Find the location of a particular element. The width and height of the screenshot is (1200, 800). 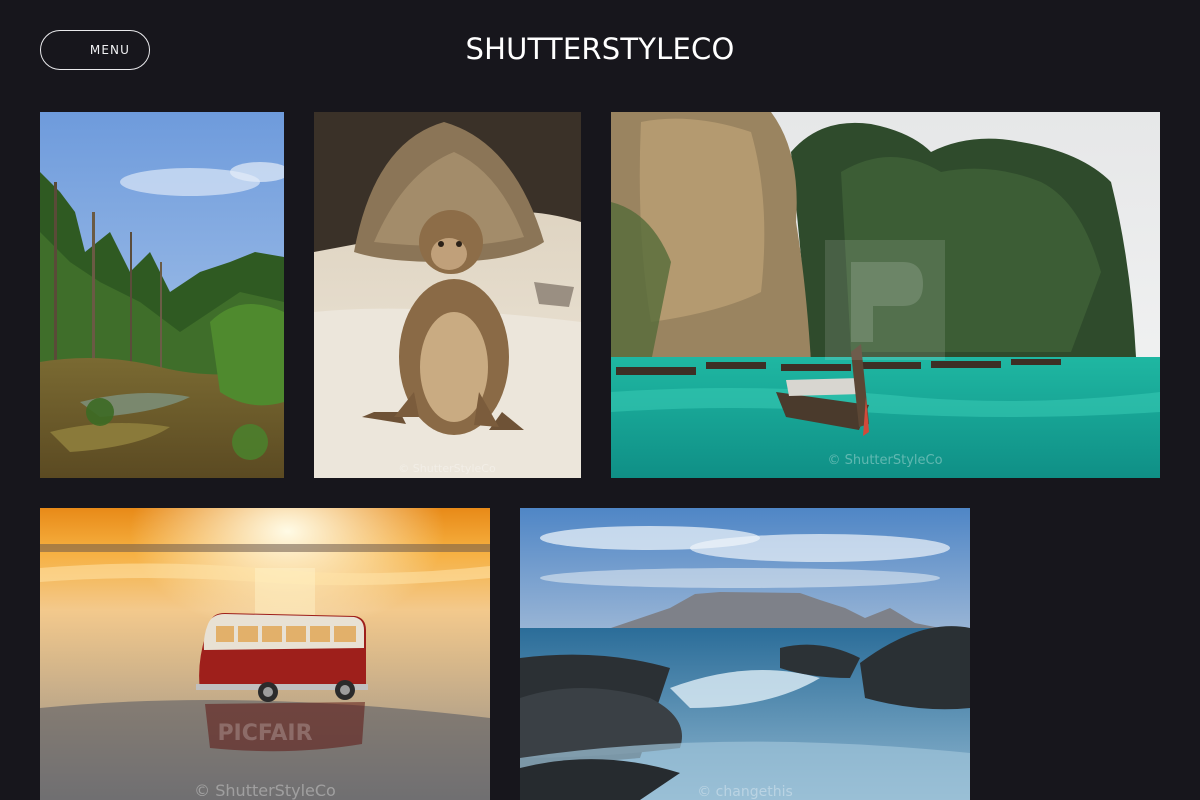

gallery-photo-van: PICFAIR © ShutterStyleCo is located at coordinates (265, 654).